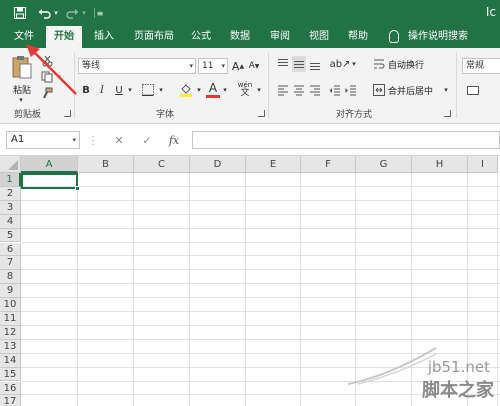  I want to click on row-header: 10, so click(10, 305).